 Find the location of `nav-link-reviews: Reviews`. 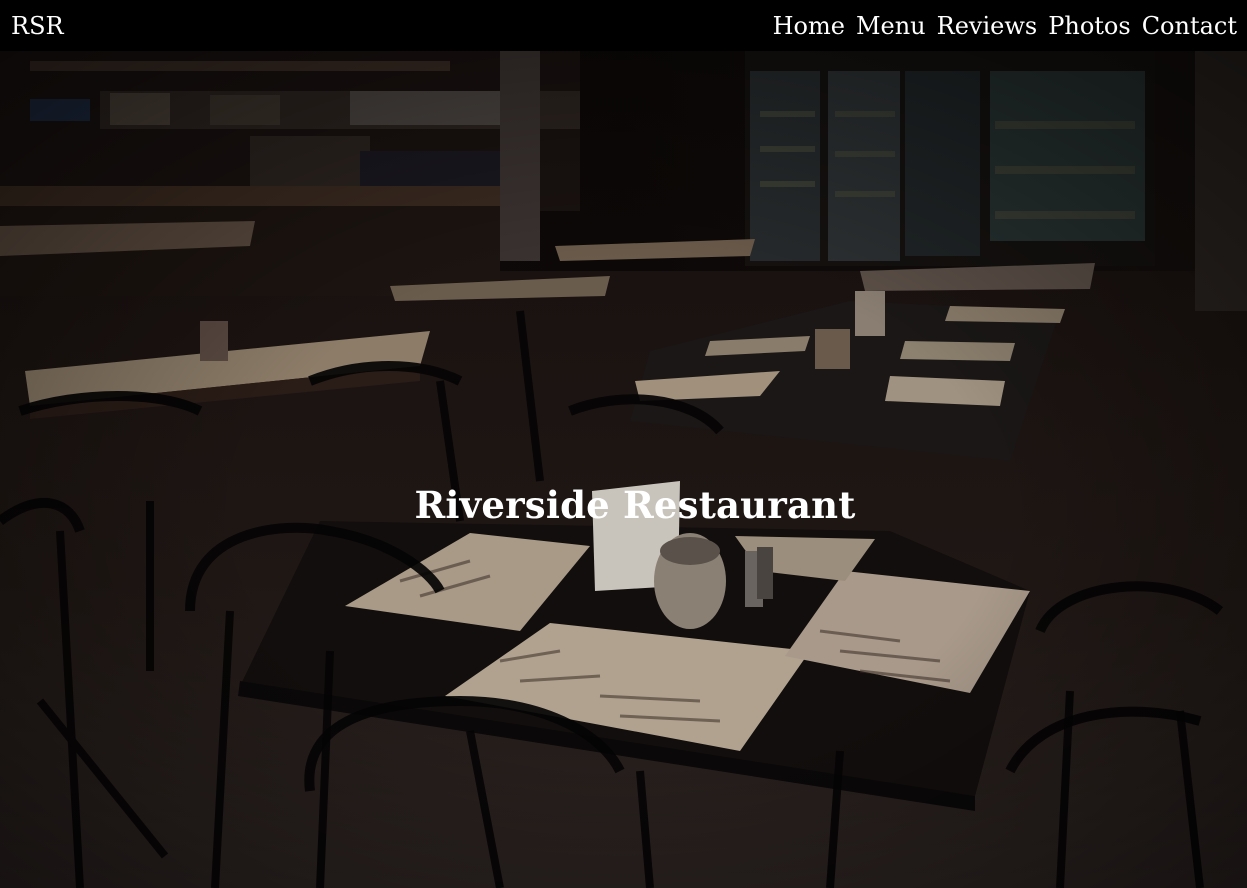

nav-link-reviews: Reviews is located at coordinates (987, 26).